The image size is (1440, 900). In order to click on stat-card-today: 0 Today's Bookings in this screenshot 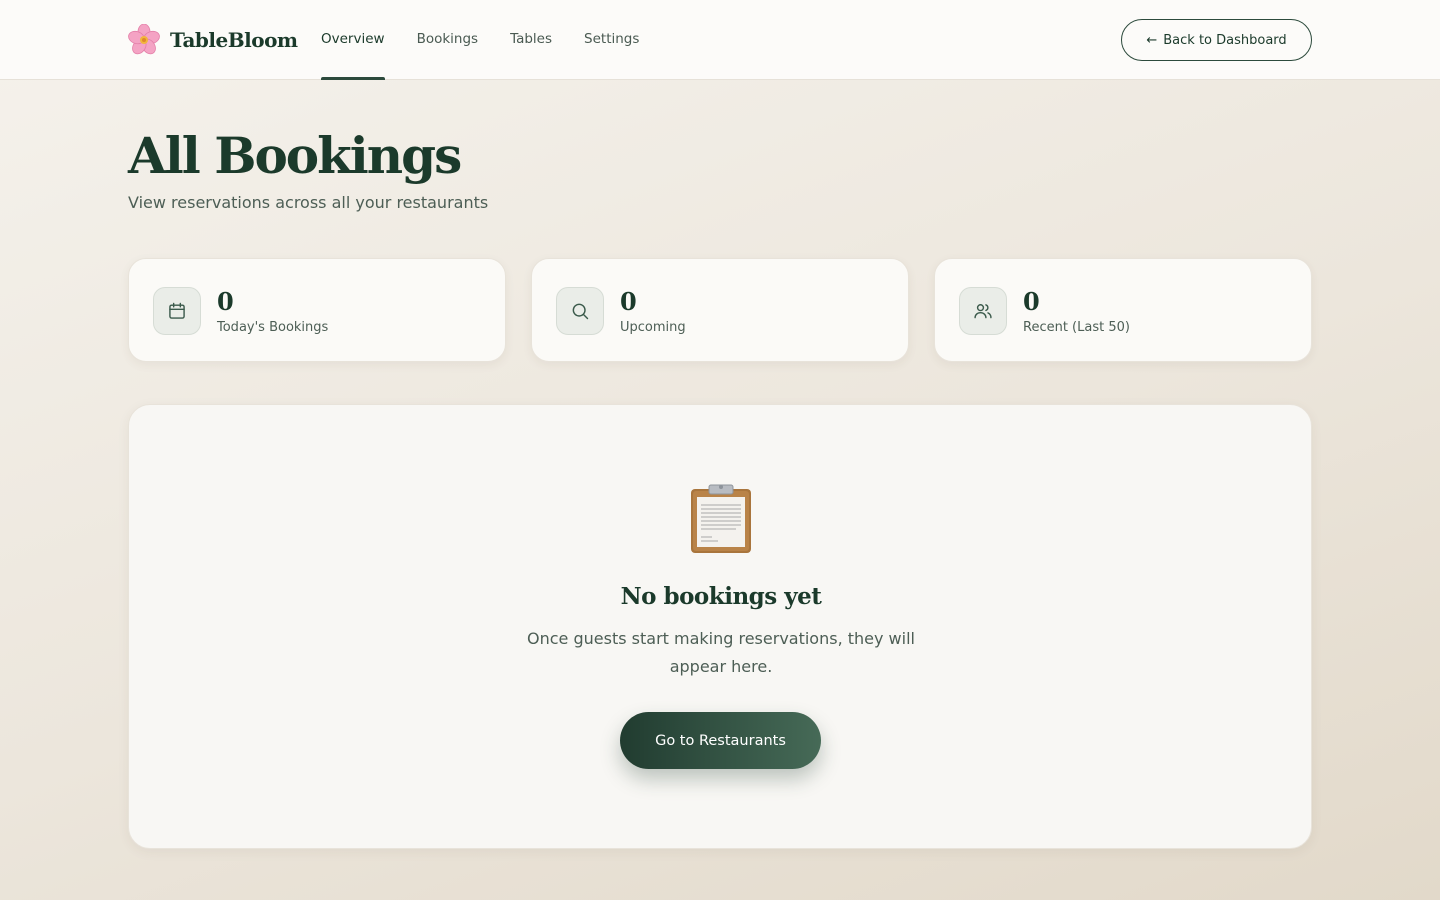, I will do `click(317, 310)`.